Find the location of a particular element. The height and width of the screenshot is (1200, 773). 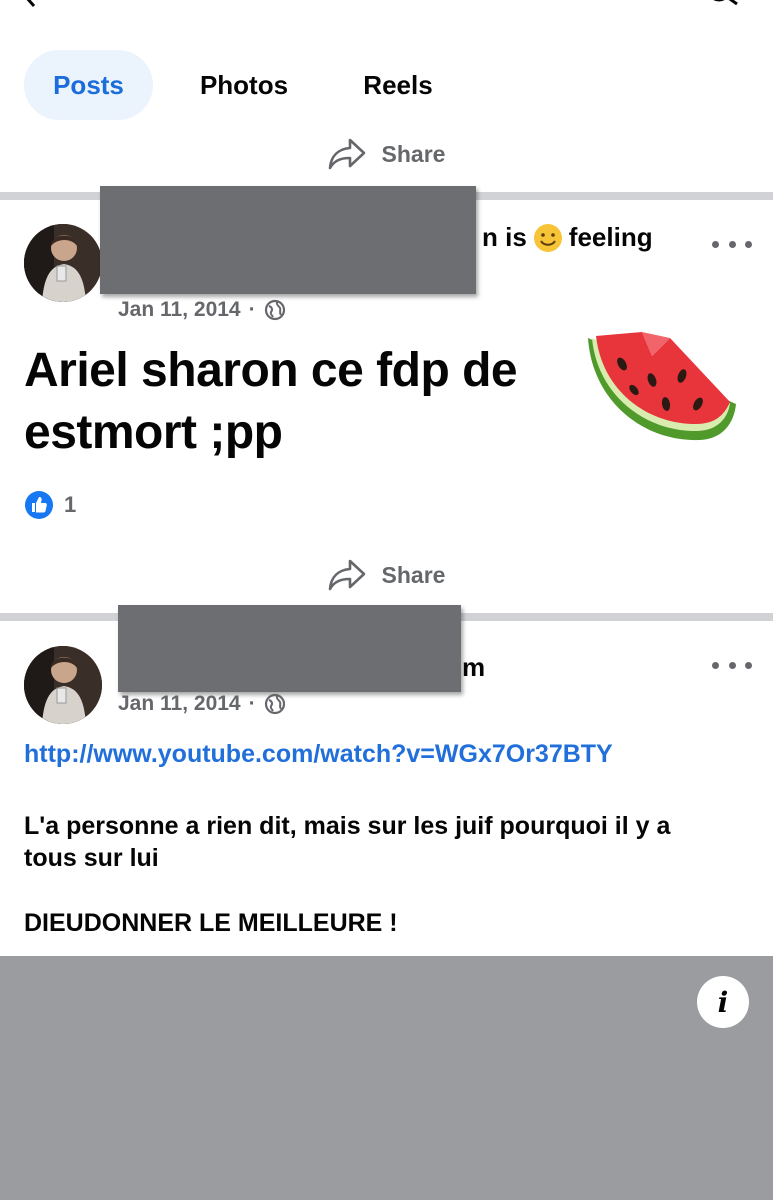

like-icon is located at coordinates (39, 505).